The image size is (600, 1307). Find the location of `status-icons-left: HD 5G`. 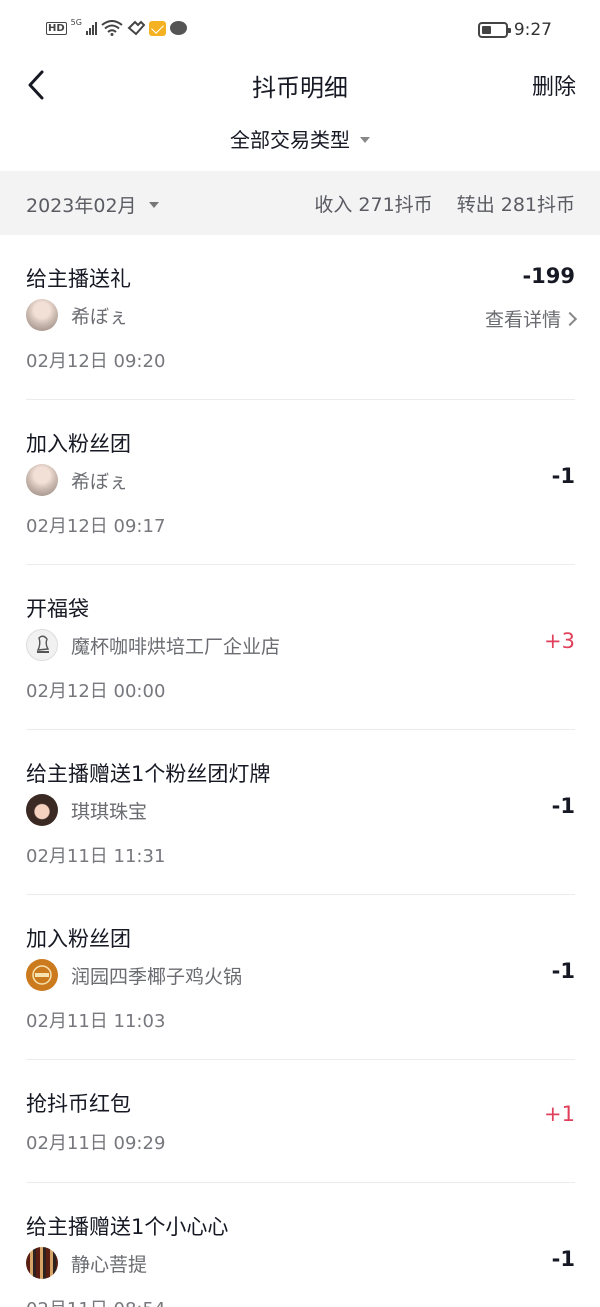

status-icons-left: HD 5G is located at coordinates (116, 26).